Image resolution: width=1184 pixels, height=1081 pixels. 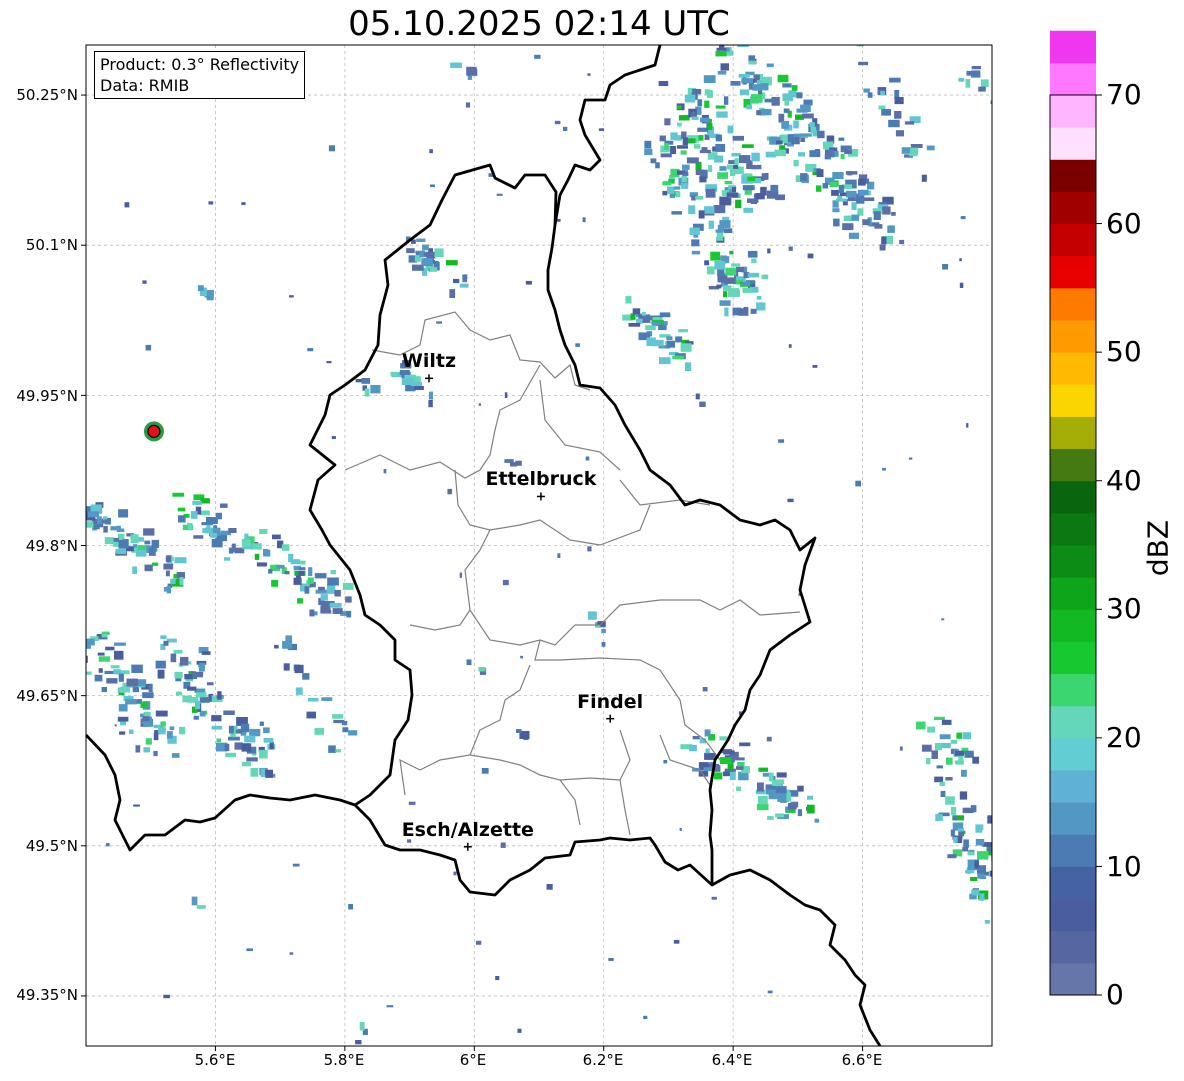 I want to click on colorbar, so click(x=1073, y=513).